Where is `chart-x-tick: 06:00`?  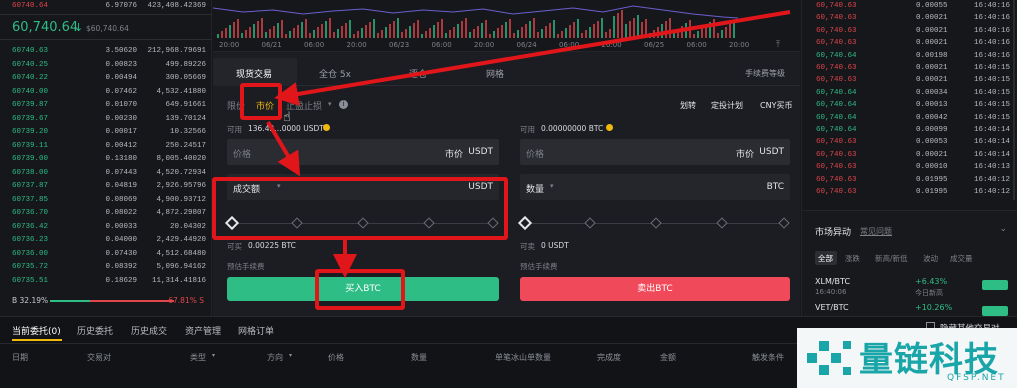 chart-x-tick: 06:00 is located at coordinates (441, 45).